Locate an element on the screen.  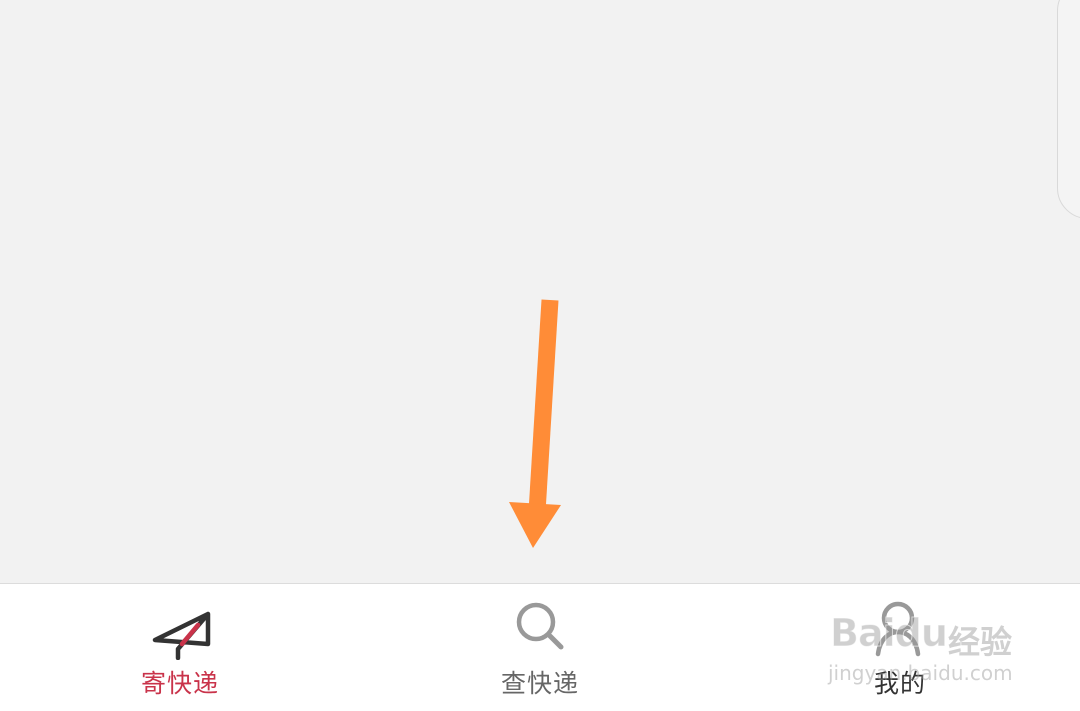
tab-query-express: 查快递 is located at coordinates (540, 647).